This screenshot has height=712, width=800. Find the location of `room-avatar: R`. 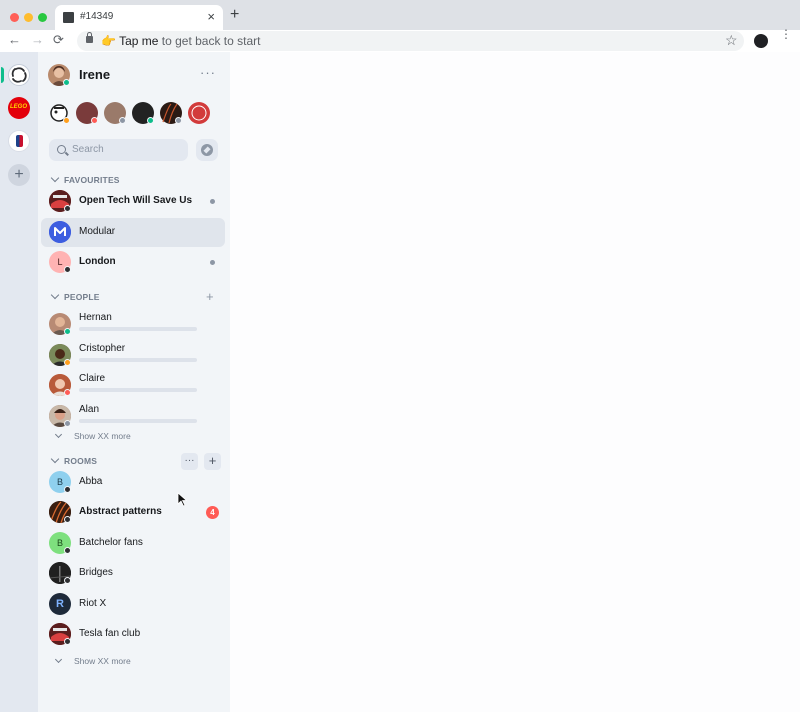

room-avatar: R is located at coordinates (60, 604).